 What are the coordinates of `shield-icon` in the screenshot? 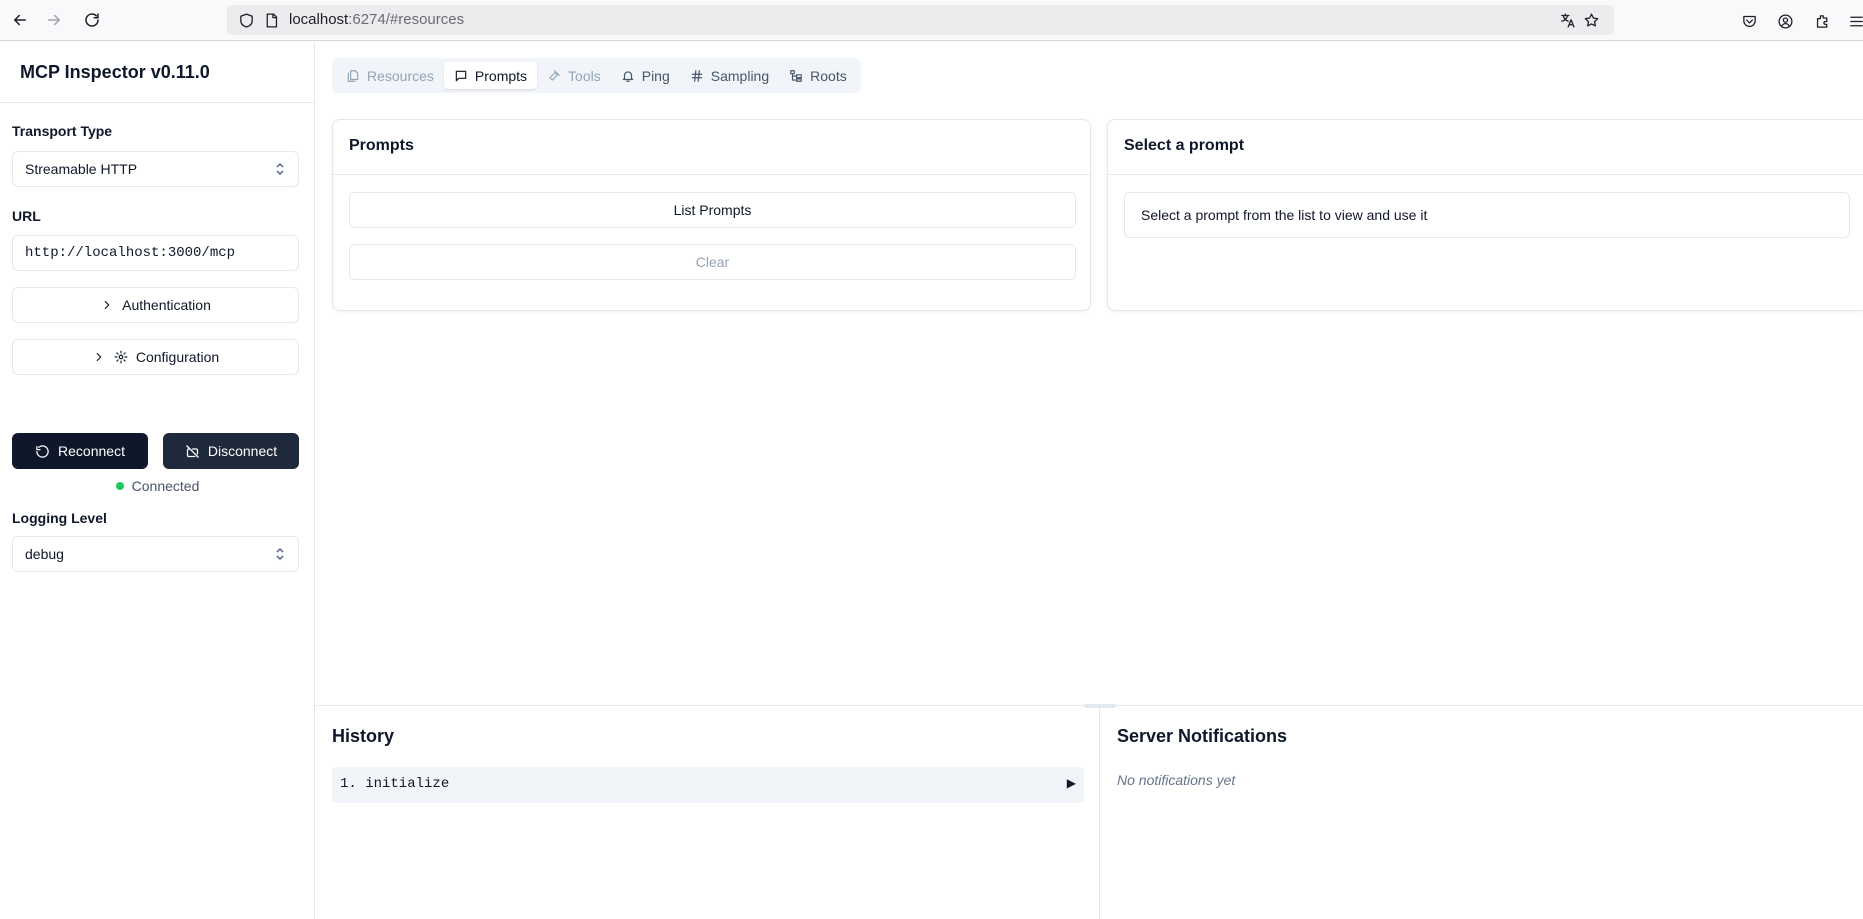 It's located at (246, 20).